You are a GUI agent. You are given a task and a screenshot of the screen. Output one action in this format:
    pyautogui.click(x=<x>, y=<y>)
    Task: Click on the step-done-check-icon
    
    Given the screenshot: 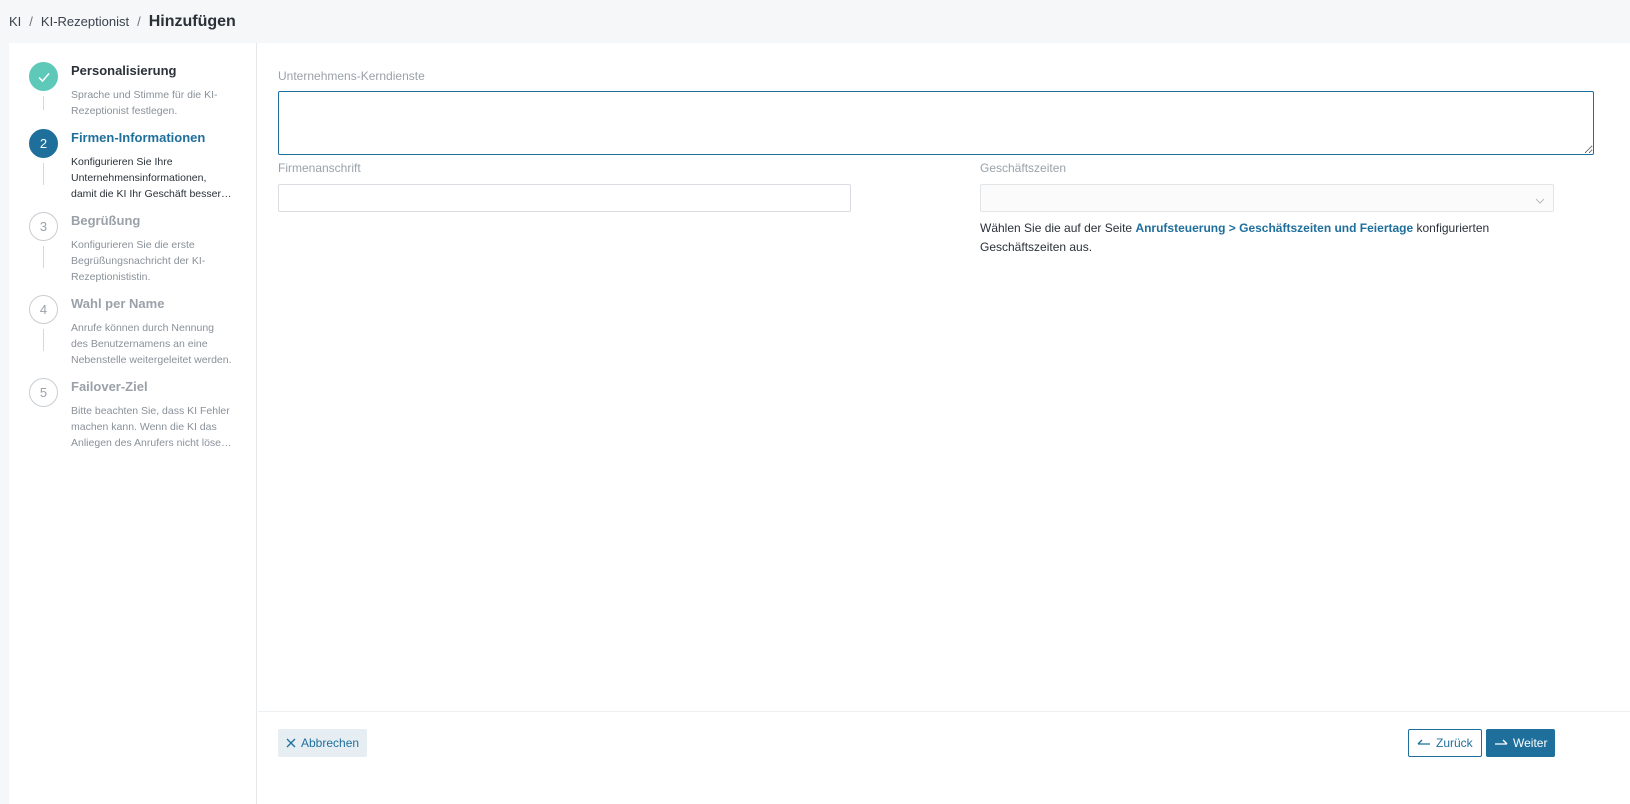 What is the action you would take?
    pyautogui.click(x=43, y=76)
    